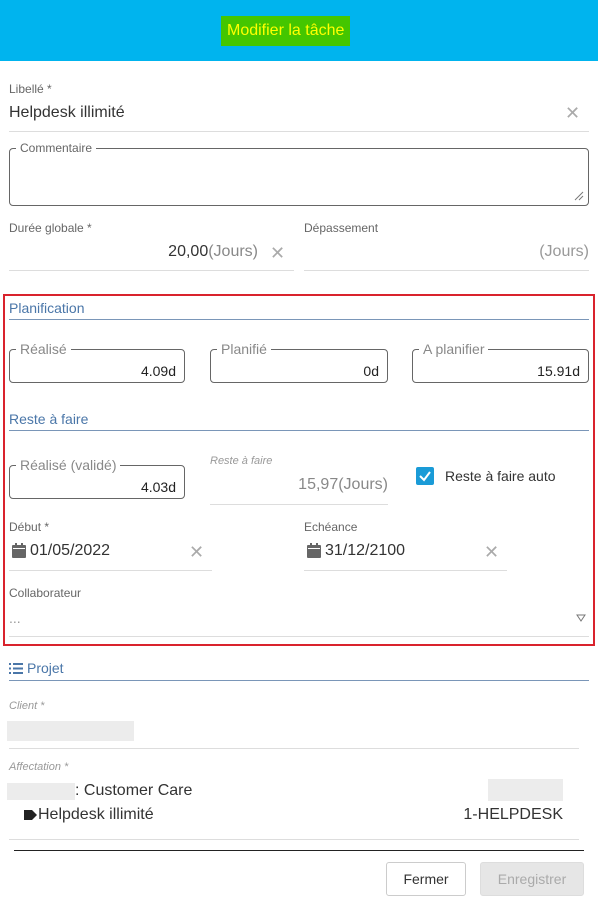  I want to click on client-redacted, so click(70, 731).